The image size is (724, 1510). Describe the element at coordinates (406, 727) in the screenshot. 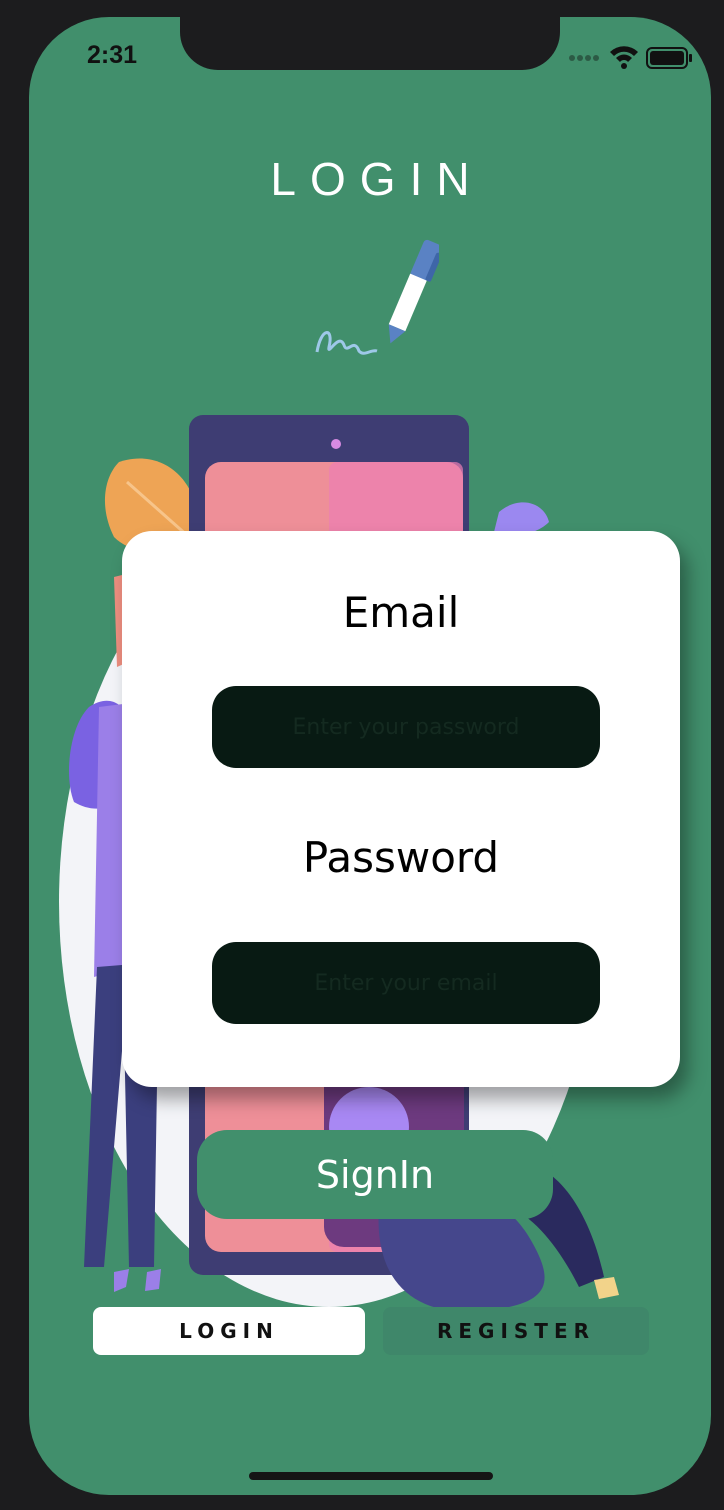

I see `email-field` at that location.